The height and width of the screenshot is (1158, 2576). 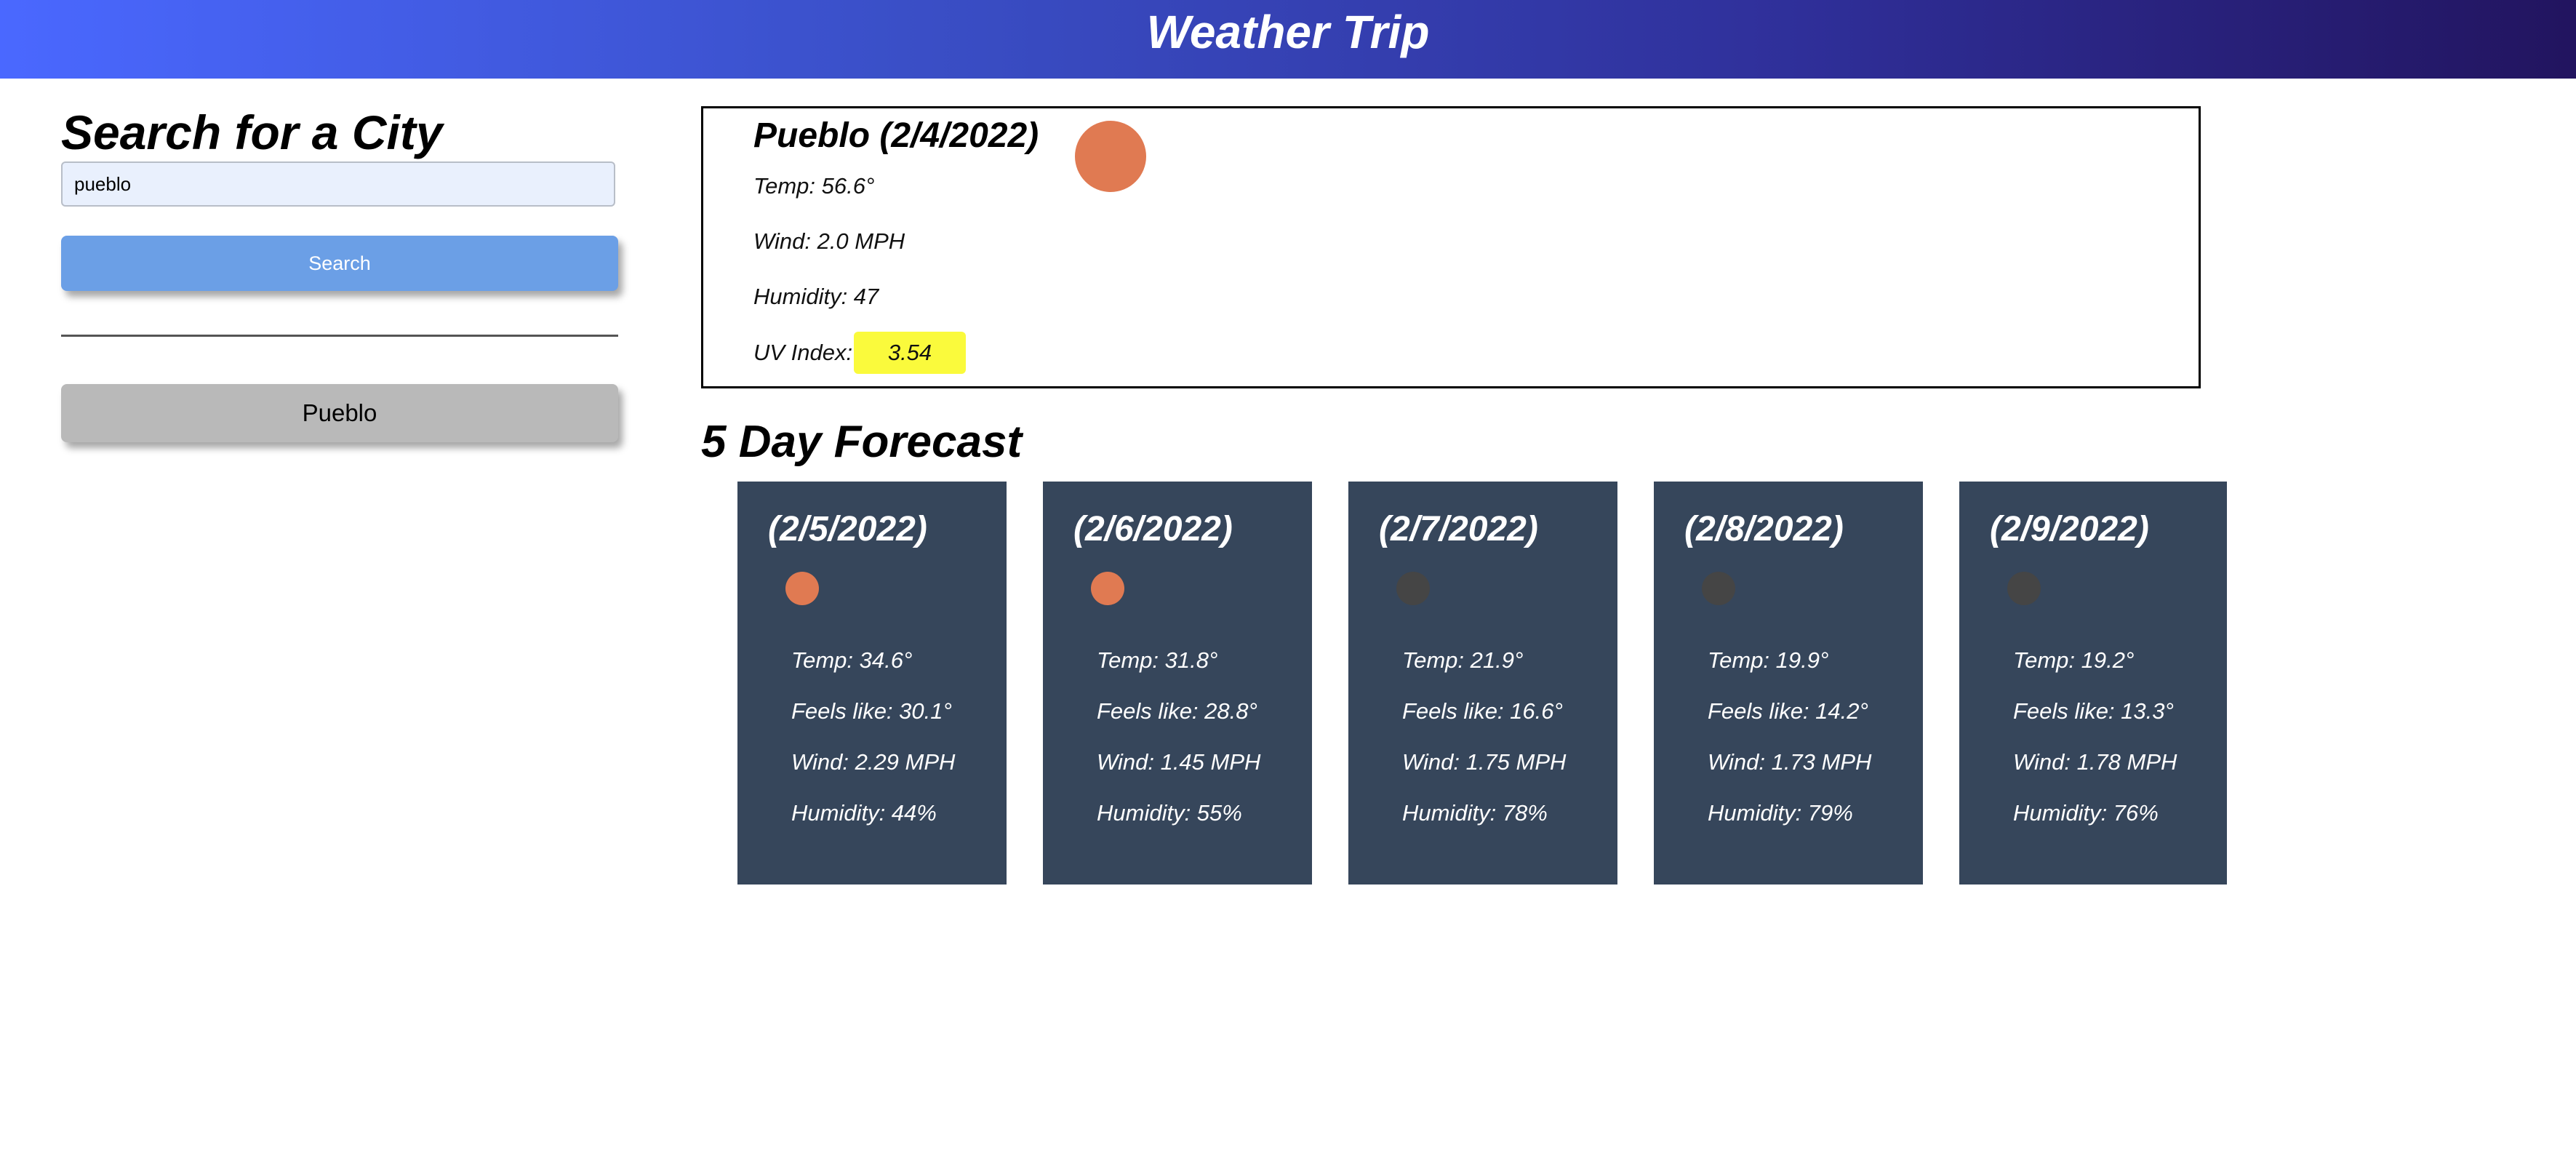 I want to click on forecast-feels-like: Feels like: 28.8°, so click(x=1177, y=711).